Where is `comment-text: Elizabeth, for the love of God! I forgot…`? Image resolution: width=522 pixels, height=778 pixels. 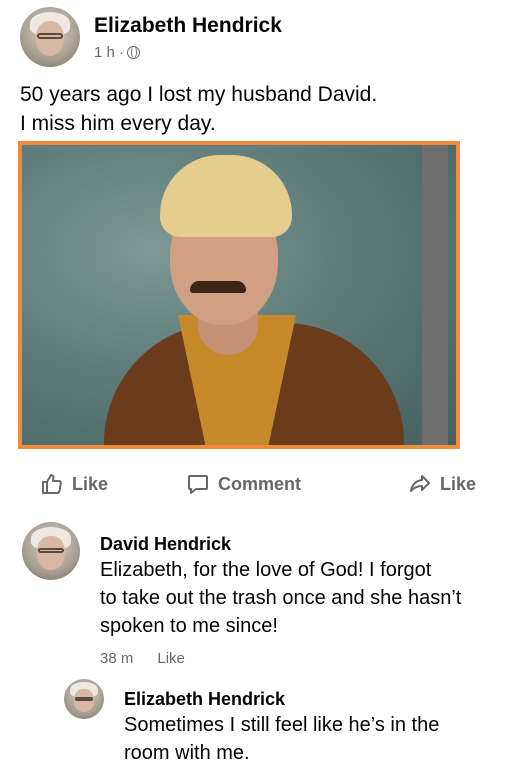 comment-text: Elizabeth, for the love of God! I forgot… is located at coordinates (280, 598).